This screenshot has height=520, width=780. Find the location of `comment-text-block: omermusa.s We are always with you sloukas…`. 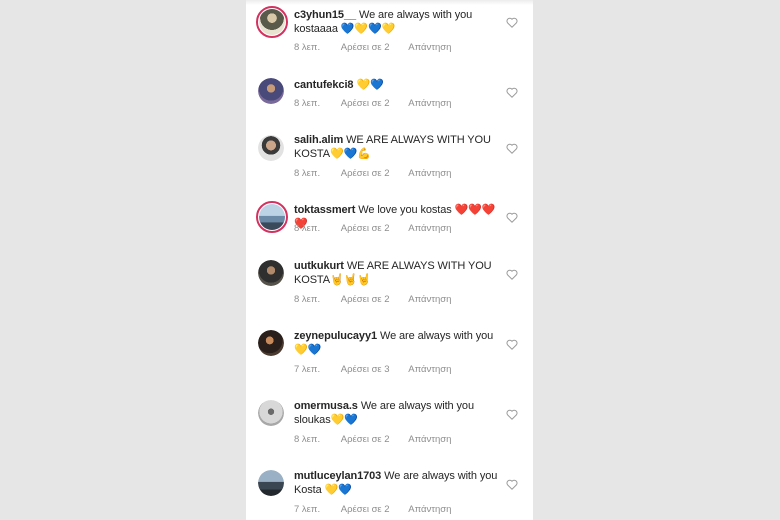

comment-text-block: omermusa.s We are always with you sloukas… is located at coordinates (399, 413).